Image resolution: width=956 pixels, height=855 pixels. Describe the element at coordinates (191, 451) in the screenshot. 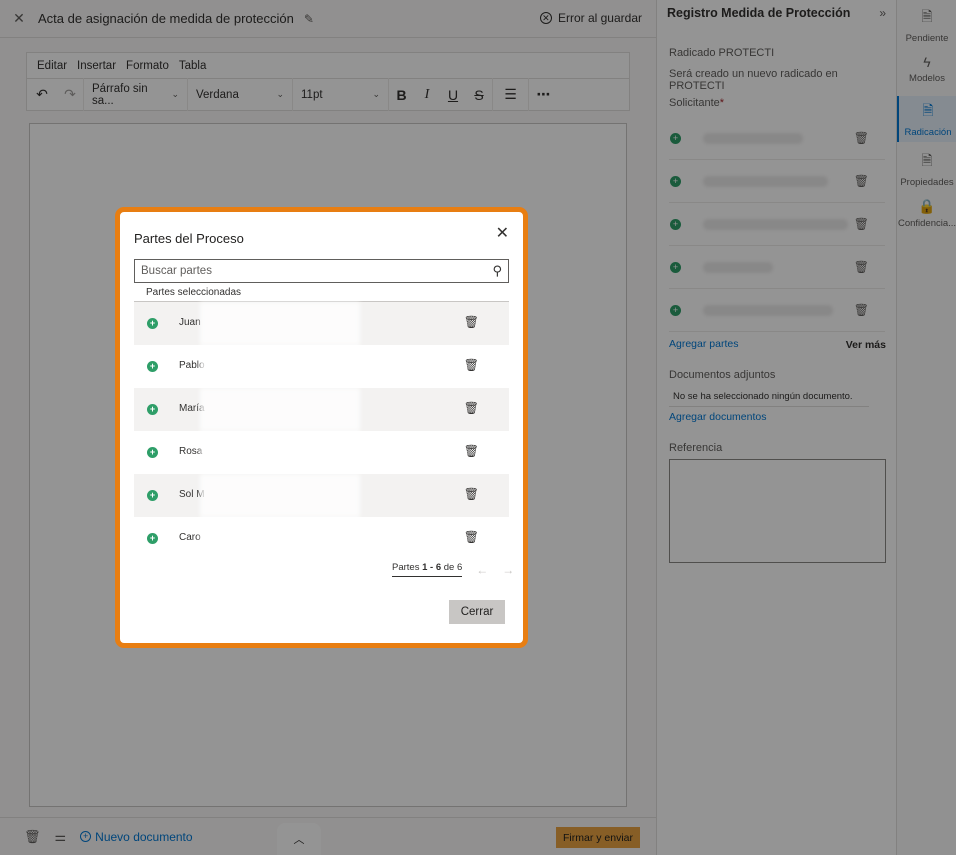

I see `part-name: Rosa` at that location.